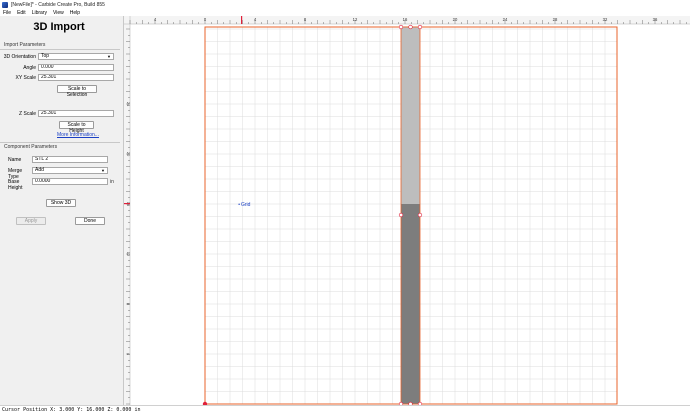 The height and width of the screenshot is (414, 690). Describe the element at coordinates (70, 170) in the screenshot. I see `merge-type-select: Add ▼` at that location.